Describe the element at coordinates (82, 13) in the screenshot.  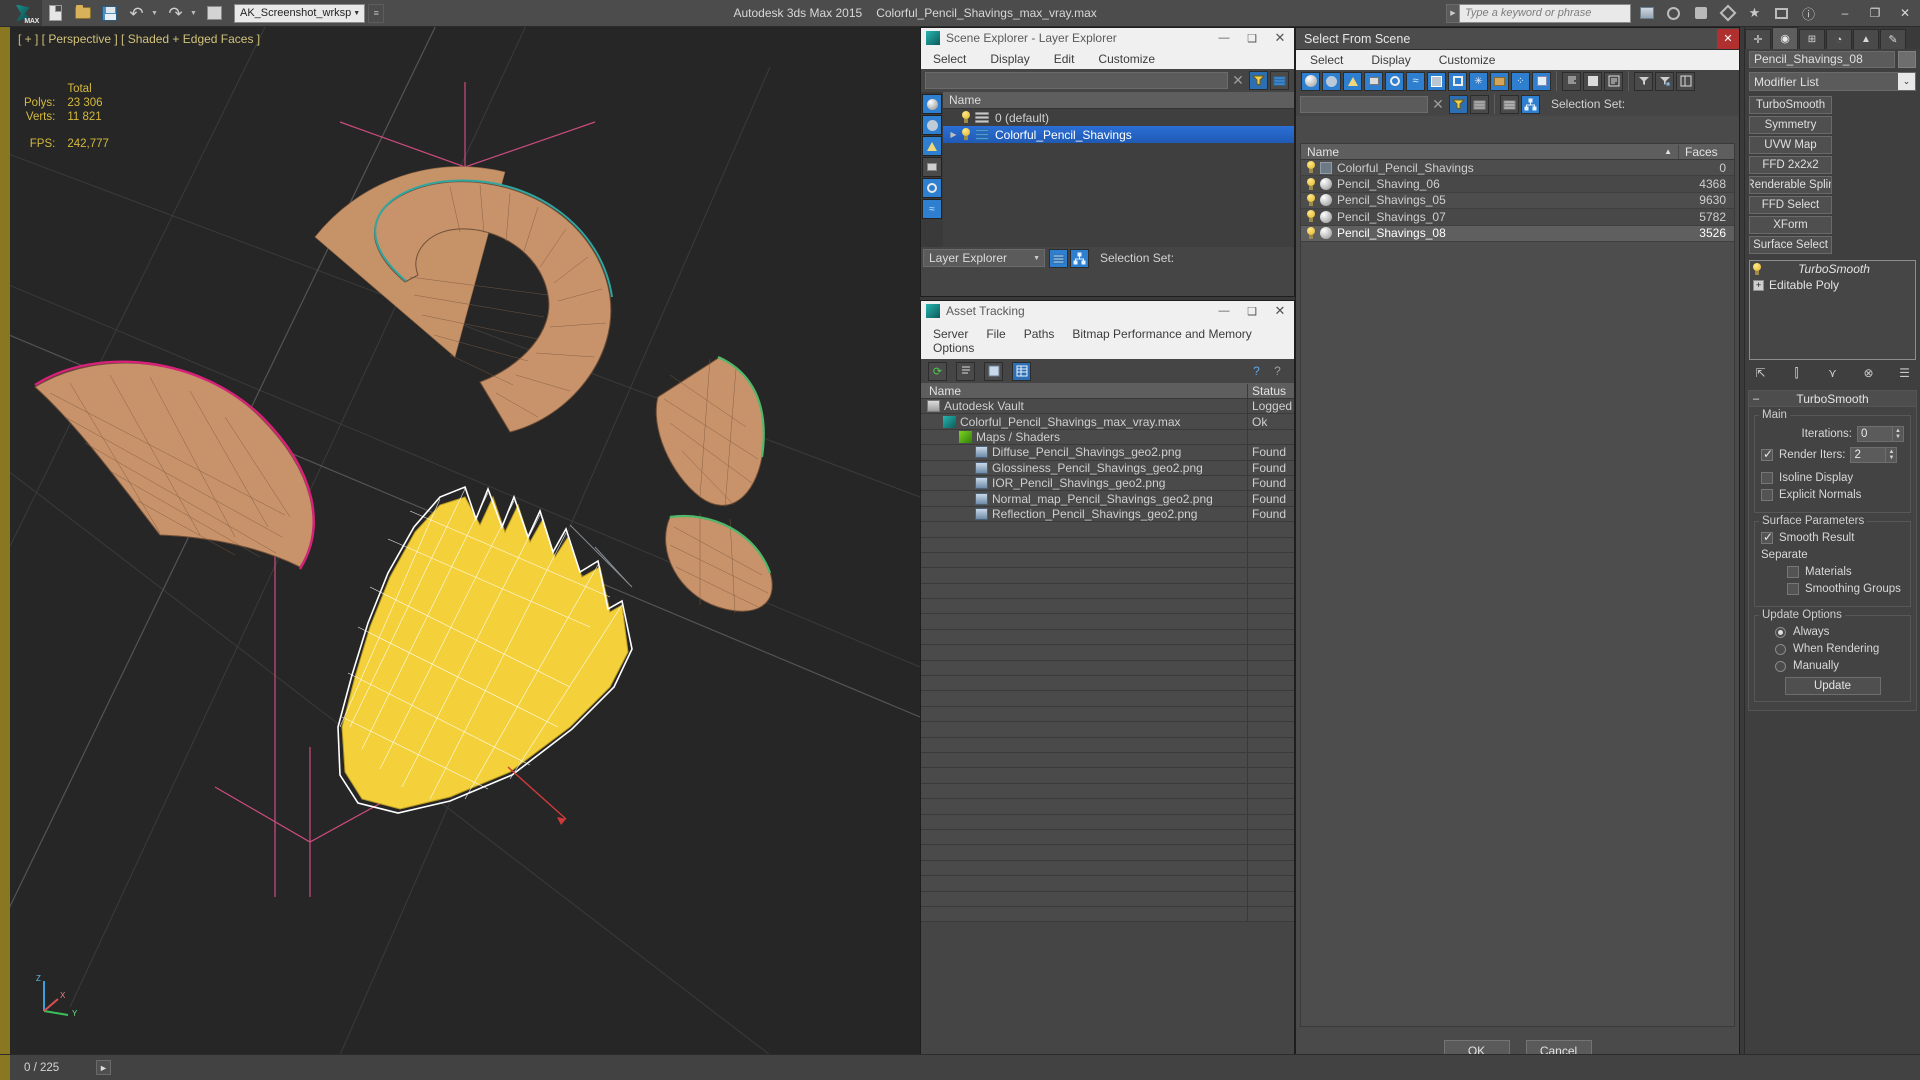
I see `open-file-icon` at that location.